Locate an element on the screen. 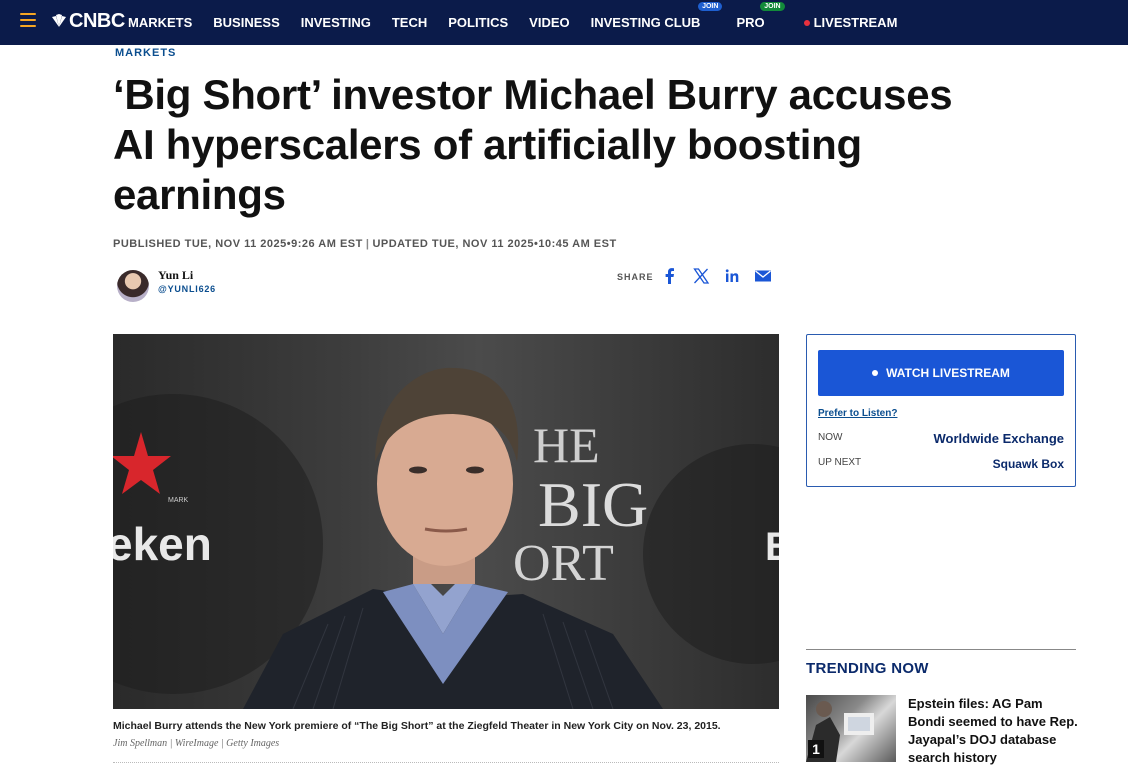 Image resolution: width=1128 pixels, height=773 pixels. nav-item-tech: TECH is located at coordinates (409, 22).